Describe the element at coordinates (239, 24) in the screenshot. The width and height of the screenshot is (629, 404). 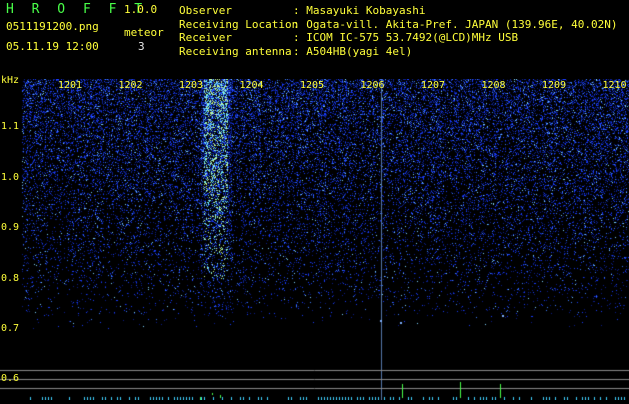
I see `info-label: Receiving Location` at that location.